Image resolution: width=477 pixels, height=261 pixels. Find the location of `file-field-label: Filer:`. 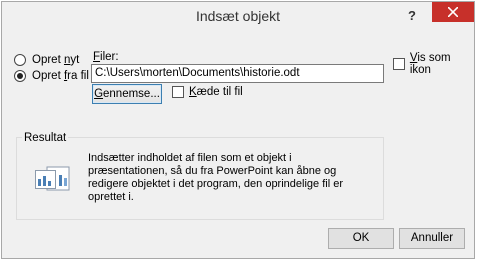

file-field-label: Filer: is located at coordinates (106, 57).